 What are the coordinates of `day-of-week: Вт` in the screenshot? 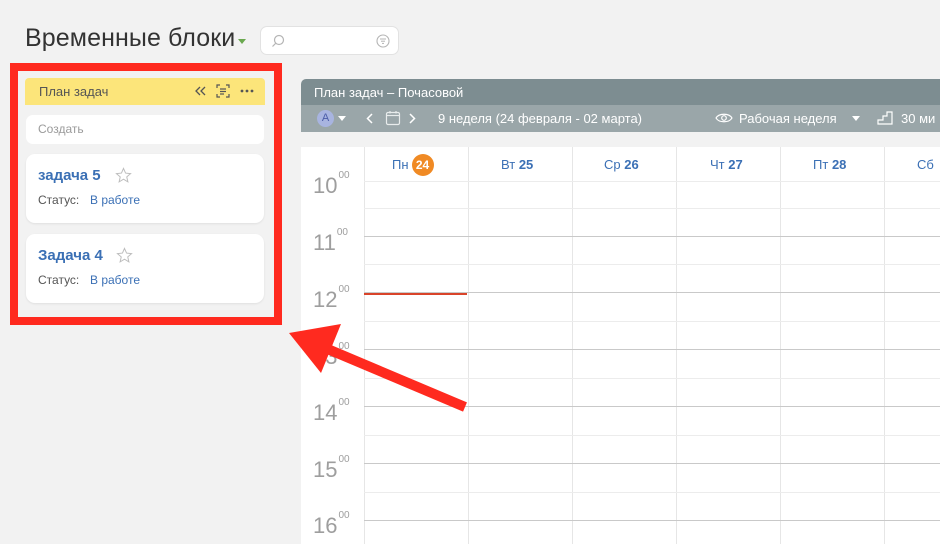 It's located at (508, 164).